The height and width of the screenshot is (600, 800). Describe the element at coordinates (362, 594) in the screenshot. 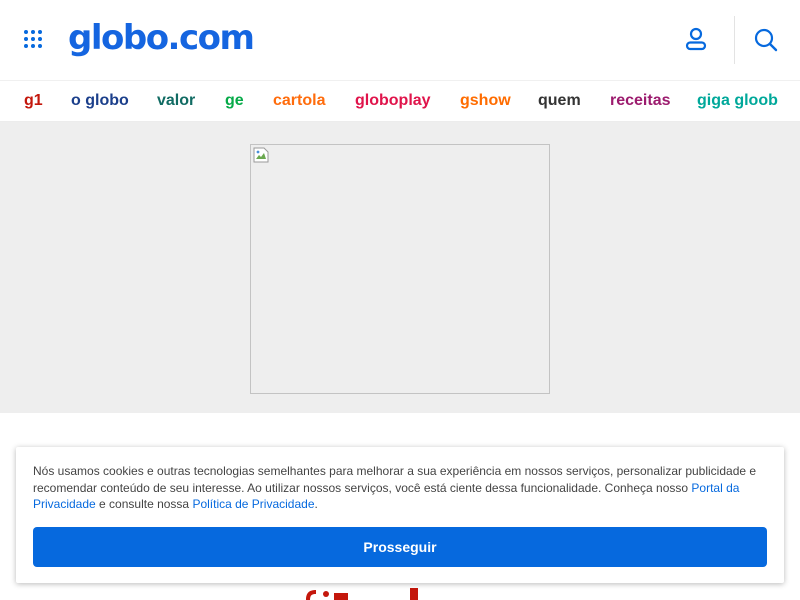

I see `partial-logo` at that location.